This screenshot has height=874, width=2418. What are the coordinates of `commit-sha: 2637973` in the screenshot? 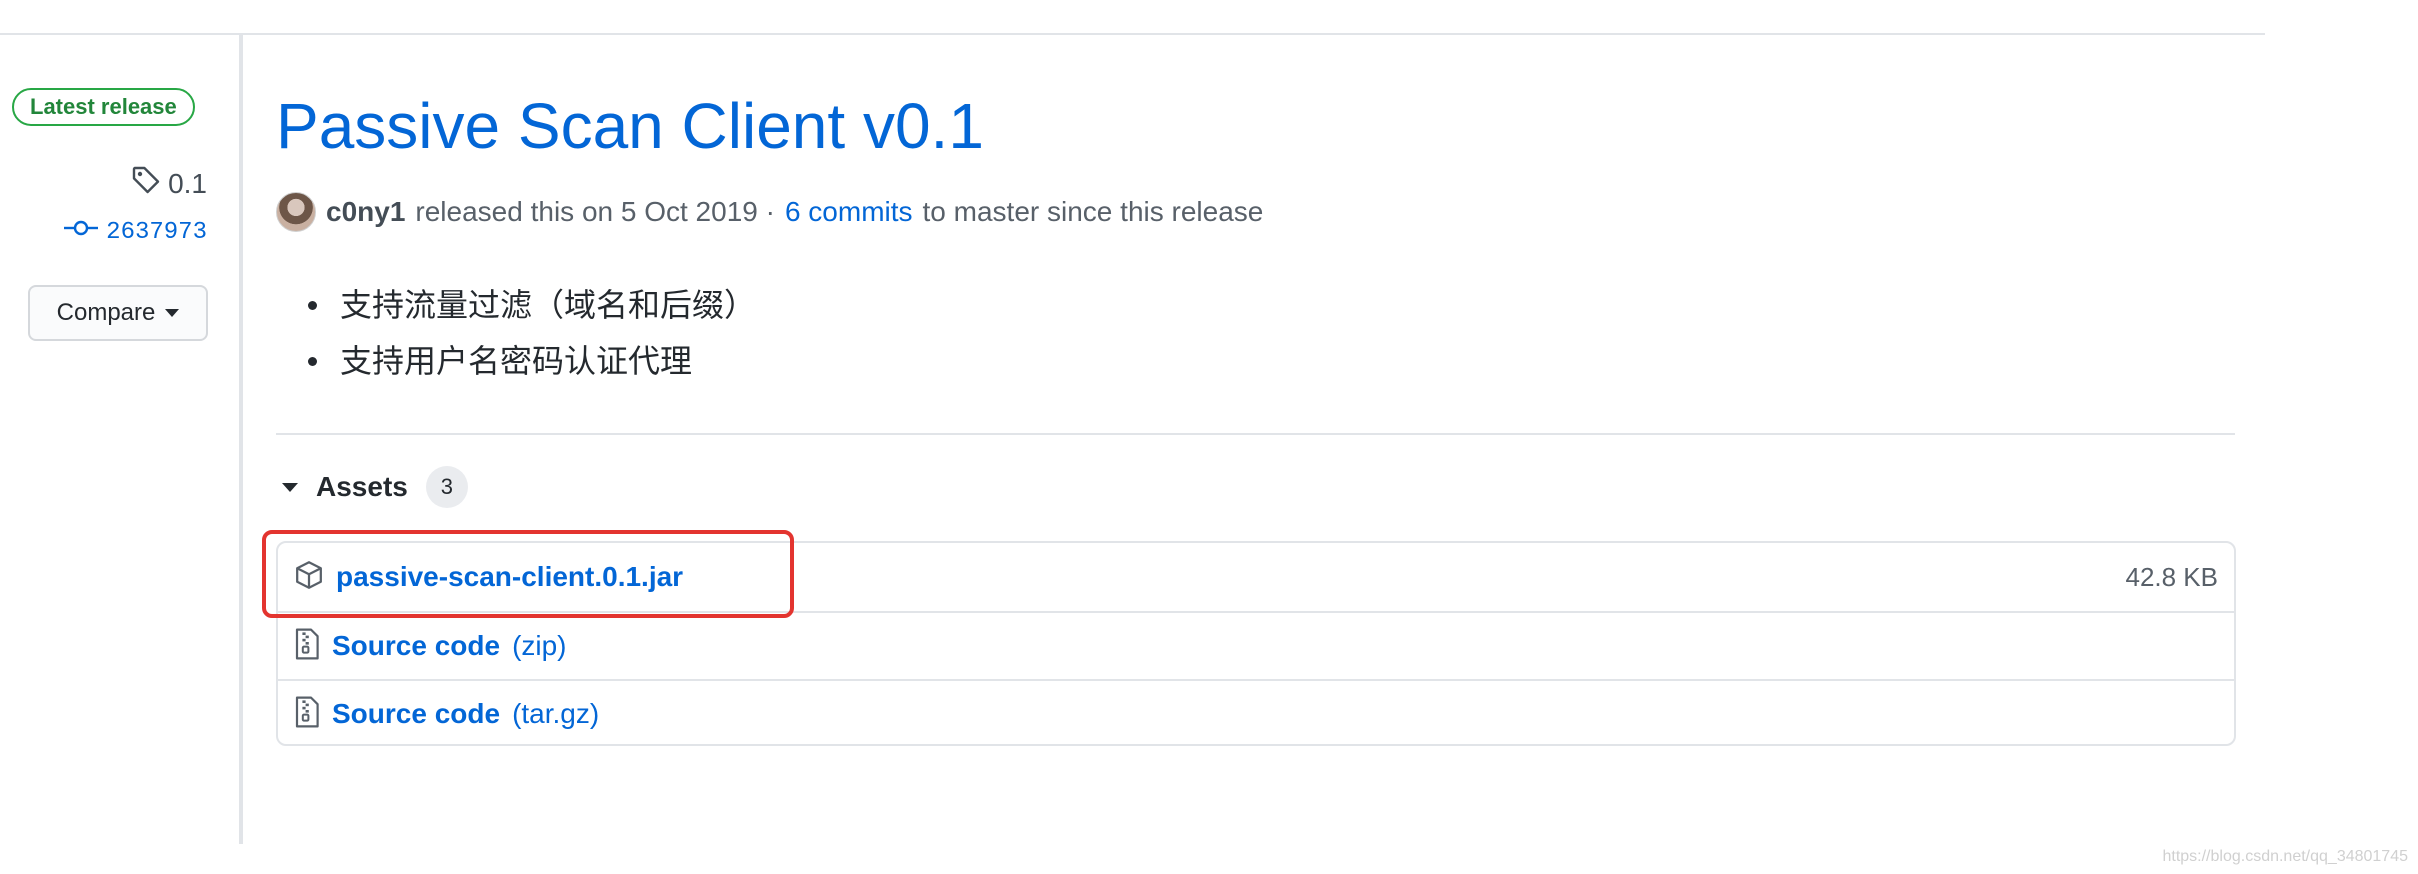 It's located at (156, 232).